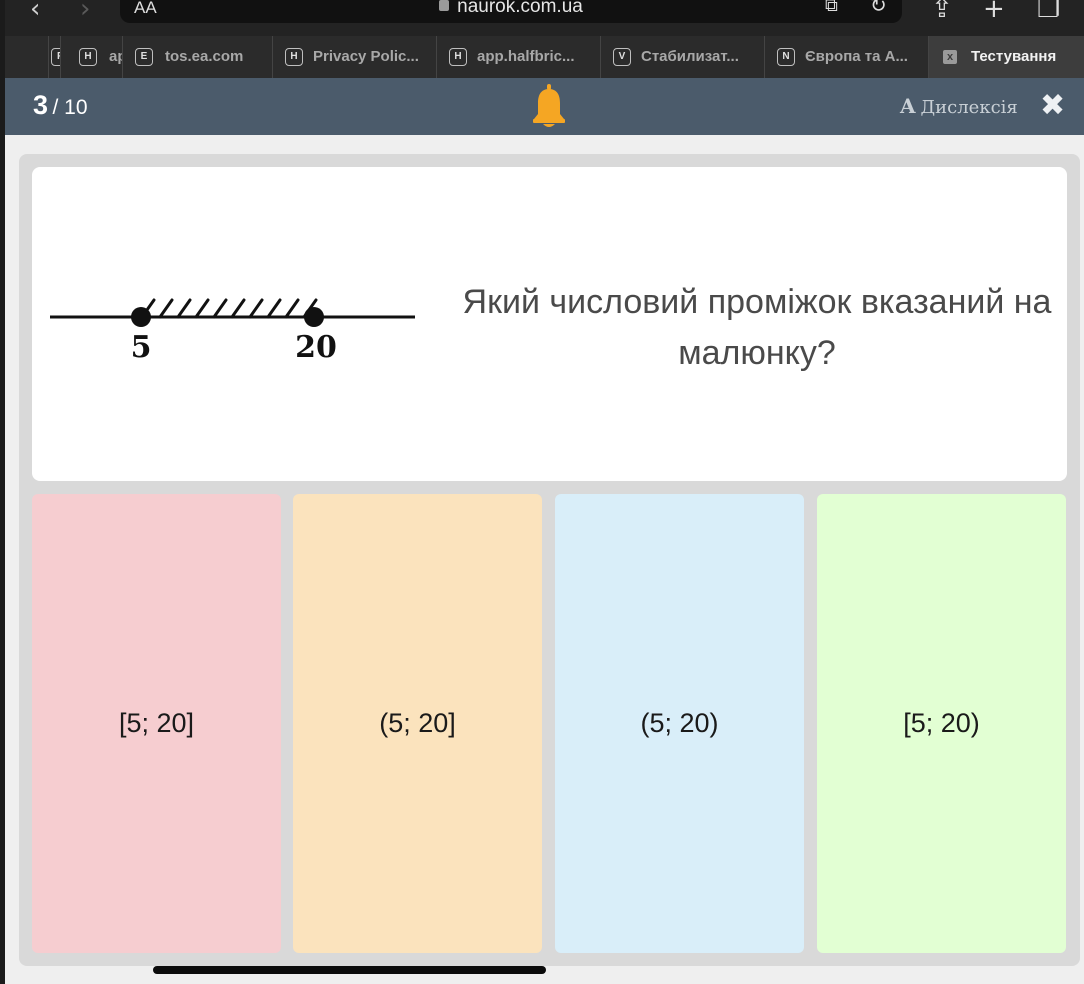 This screenshot has width=1084, height=984. Describe the element at coordinates (942, 12) in the screenshot. I see `share-icon: ⇪` at that location.